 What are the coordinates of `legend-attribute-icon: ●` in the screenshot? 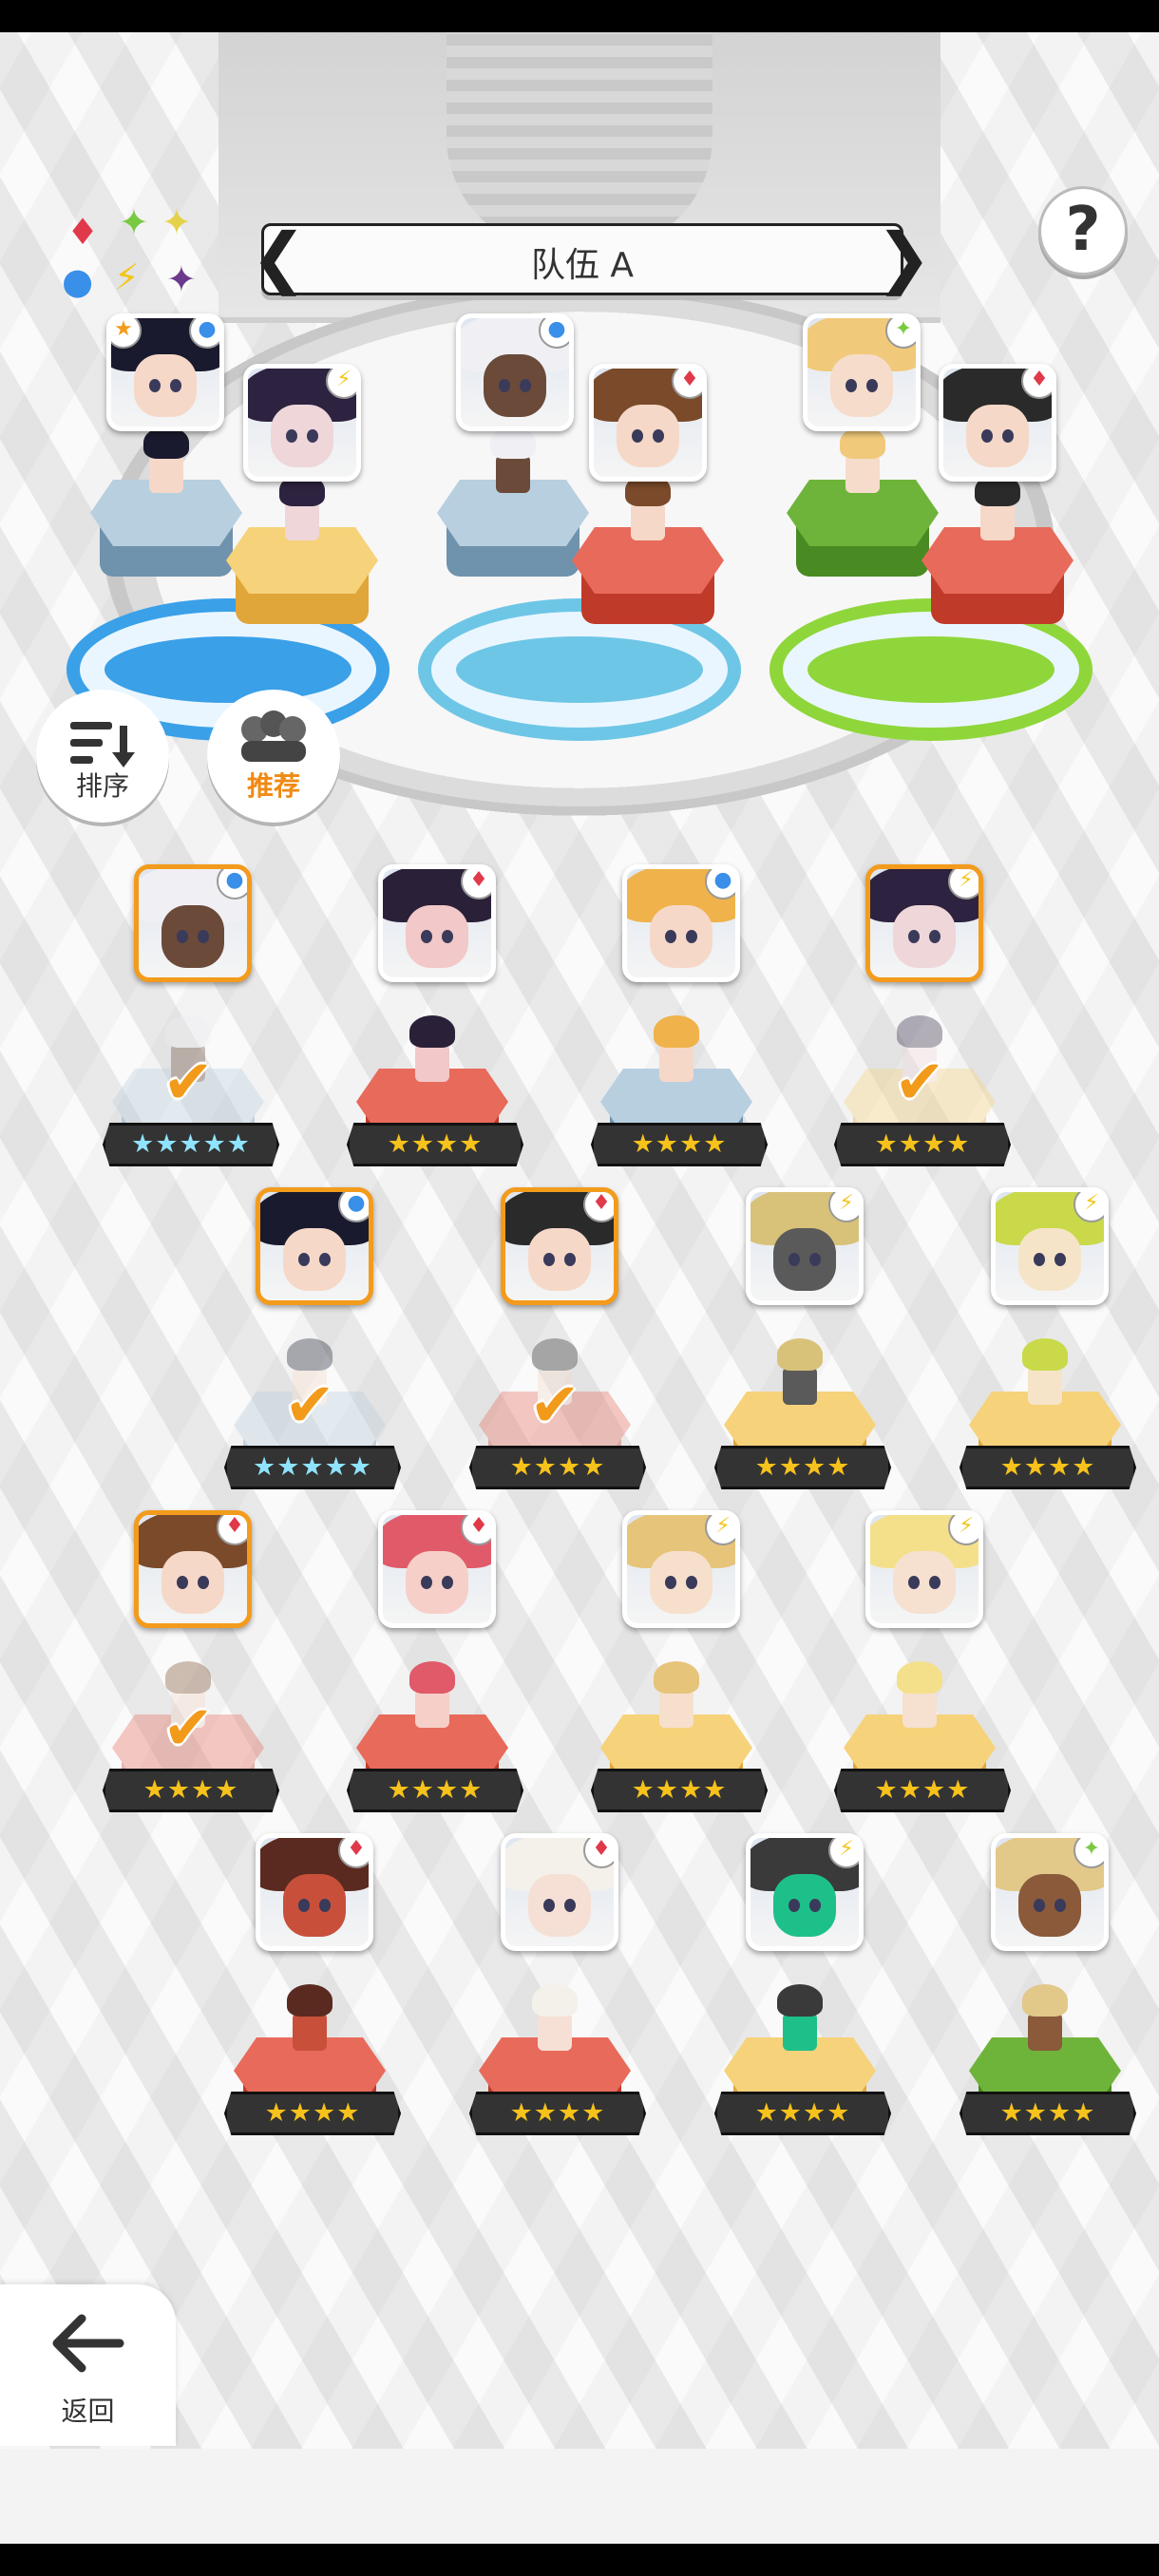 It's located at (78, 281).